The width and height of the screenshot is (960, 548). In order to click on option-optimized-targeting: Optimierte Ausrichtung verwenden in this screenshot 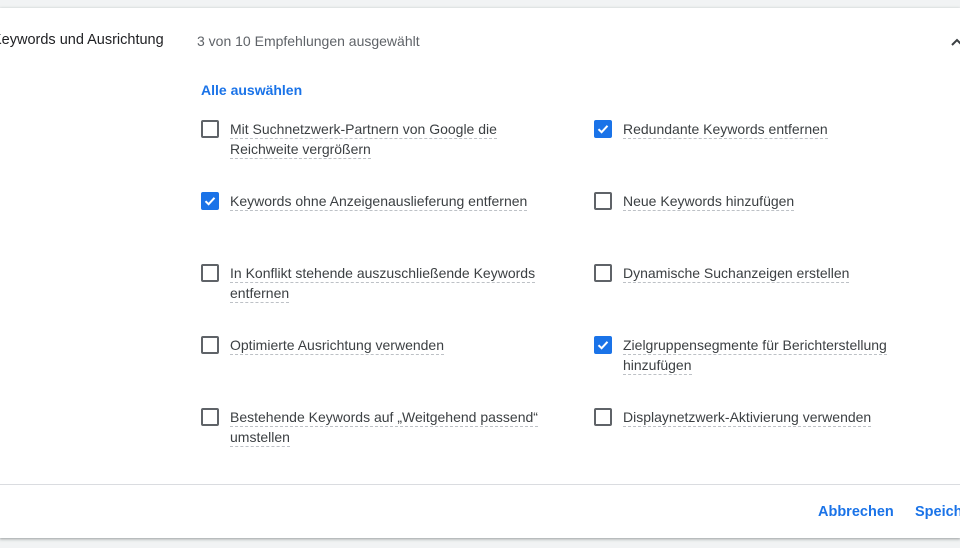, I will do `click(322, 345)`.